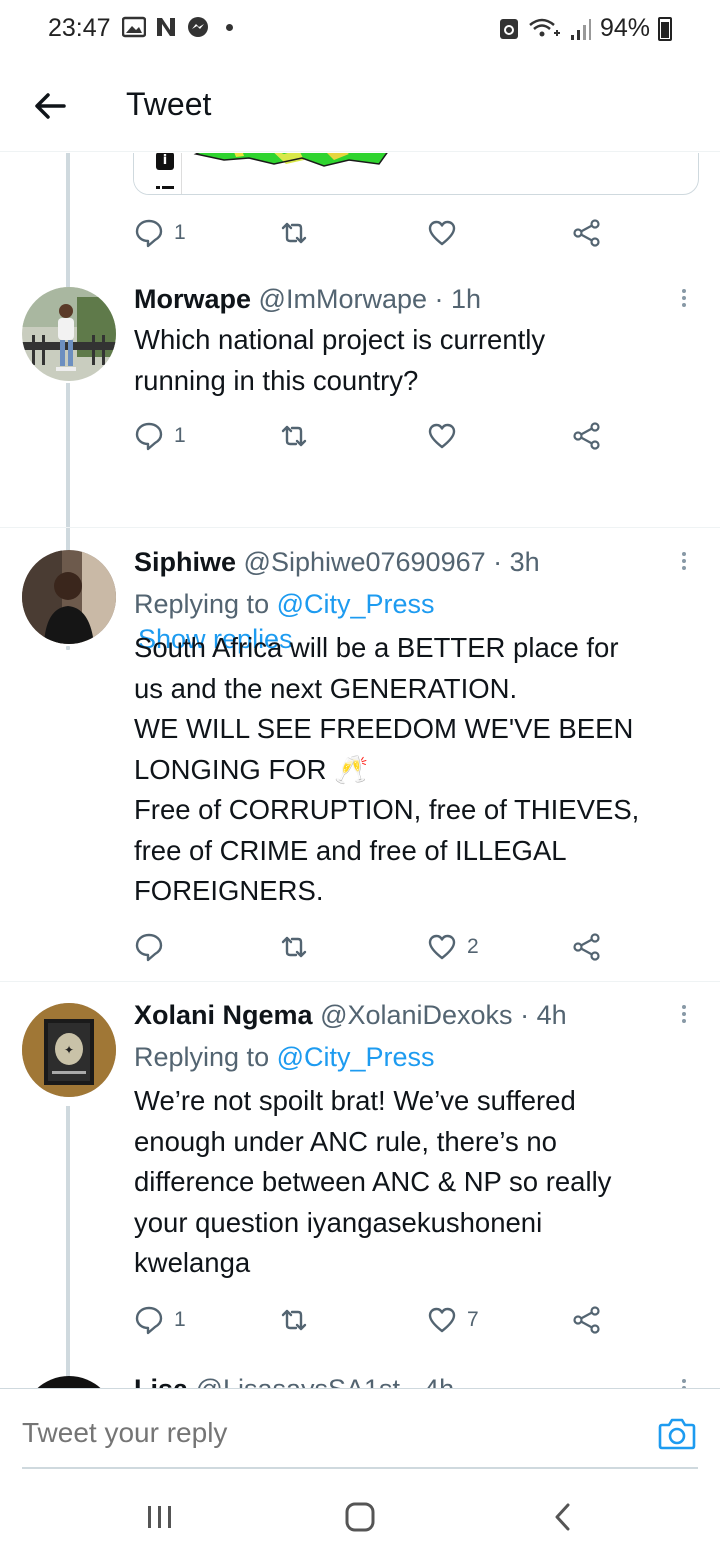  I want to click on text-line: WE WILL SEE FREEDOM WE'VE BEEN, so click(384, 728).